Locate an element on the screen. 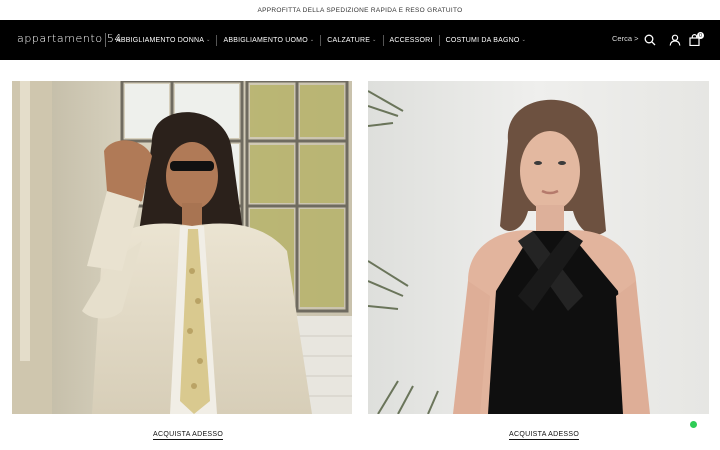 Image resolution: width=720 pixels, height=450 pixels. nav-label: CALZATURE is located at coordinates (349, 40).